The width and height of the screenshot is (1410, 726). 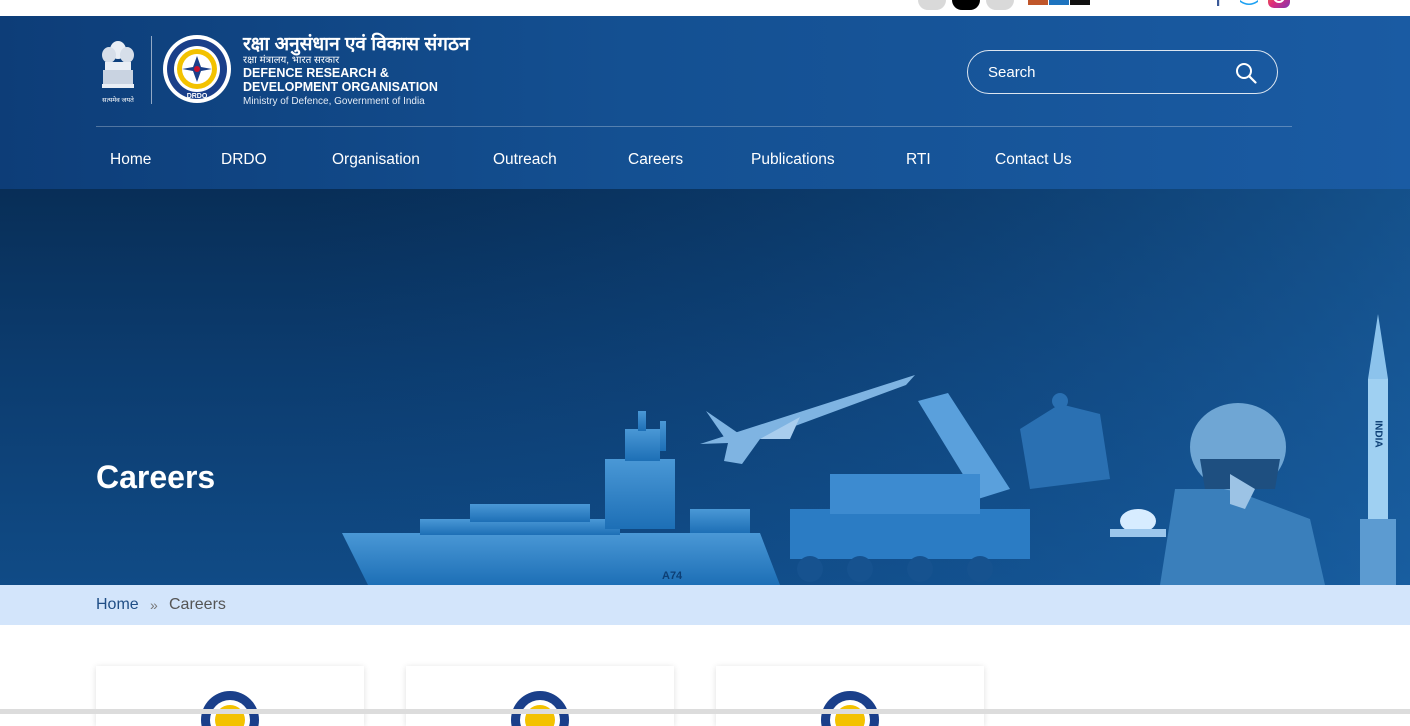 I want to click on instagram-icon, so click(x=1279, y=4).